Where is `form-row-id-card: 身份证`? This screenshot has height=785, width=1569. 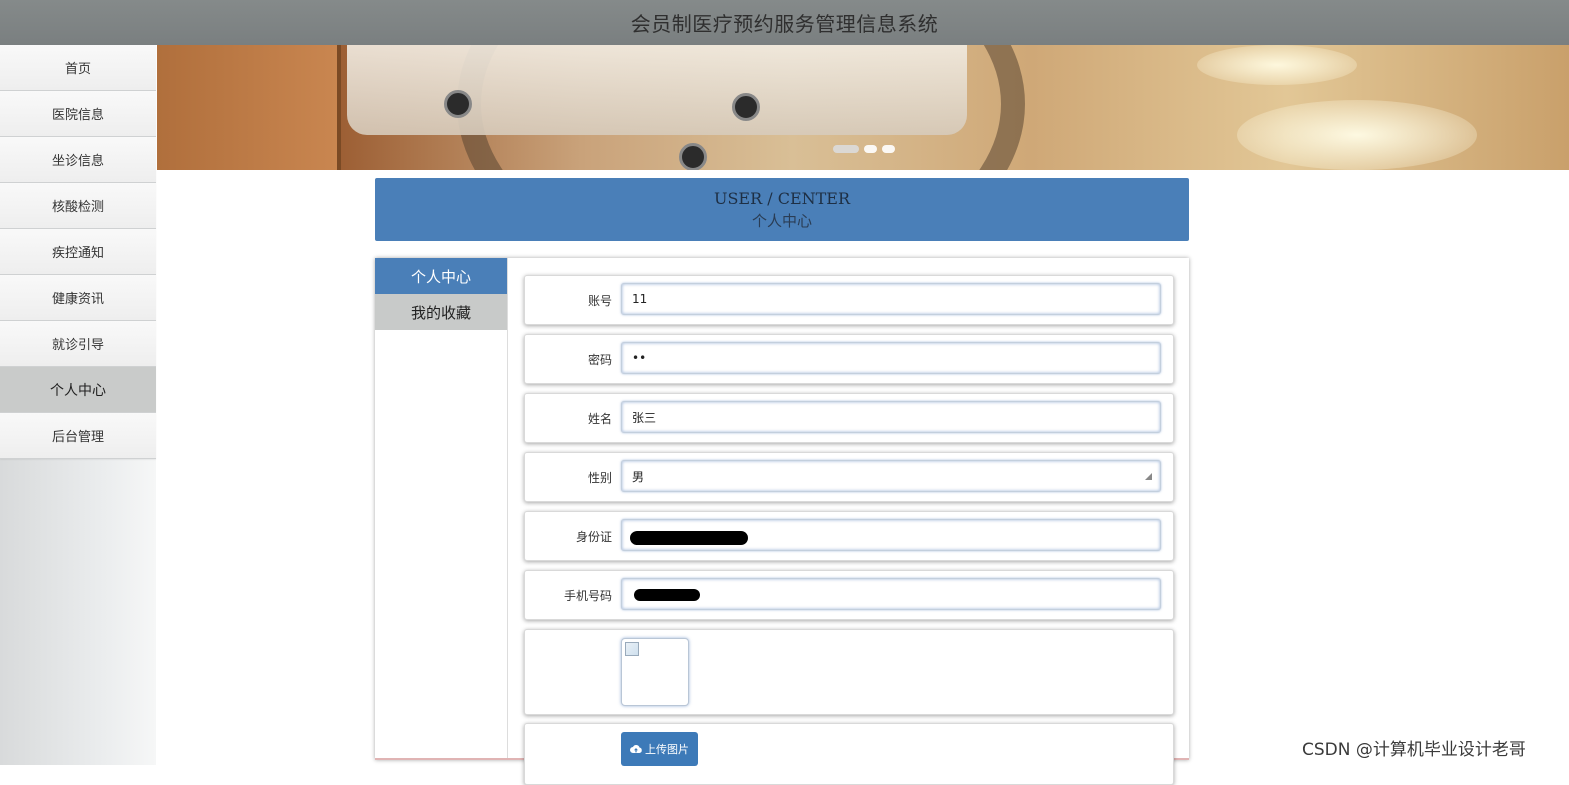 form-row-id-card: 身份证 is located at coordinates (849, 536).